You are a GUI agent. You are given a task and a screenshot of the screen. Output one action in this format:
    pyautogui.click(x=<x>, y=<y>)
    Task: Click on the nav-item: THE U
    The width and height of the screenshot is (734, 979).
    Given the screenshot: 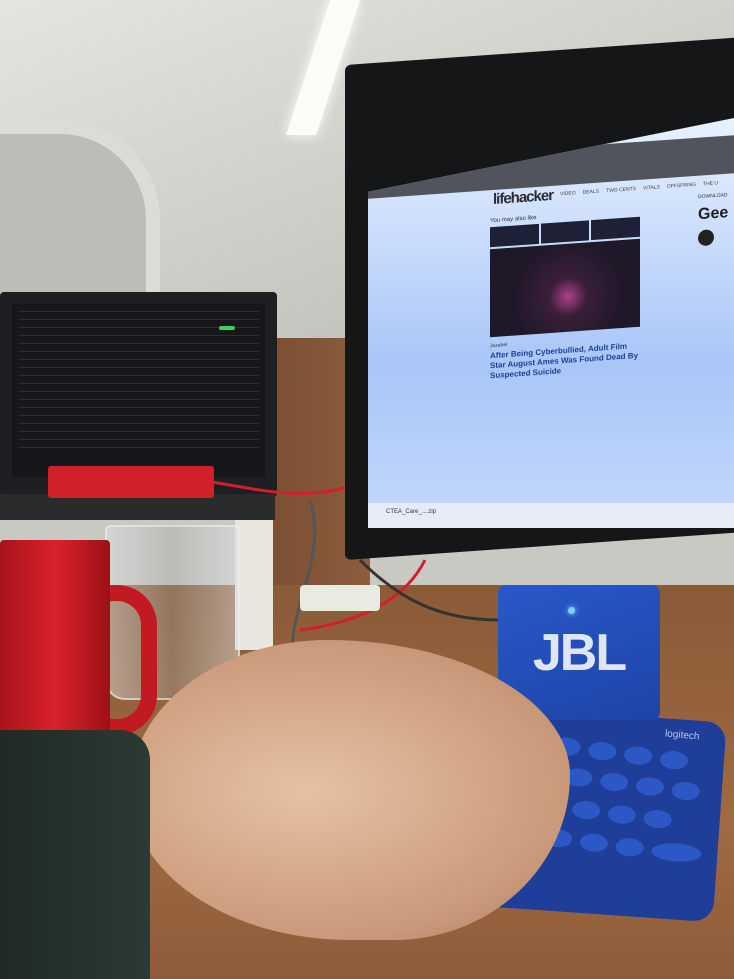 What is the action you would take?
    pyautogui.click(x=710, y=183)
    